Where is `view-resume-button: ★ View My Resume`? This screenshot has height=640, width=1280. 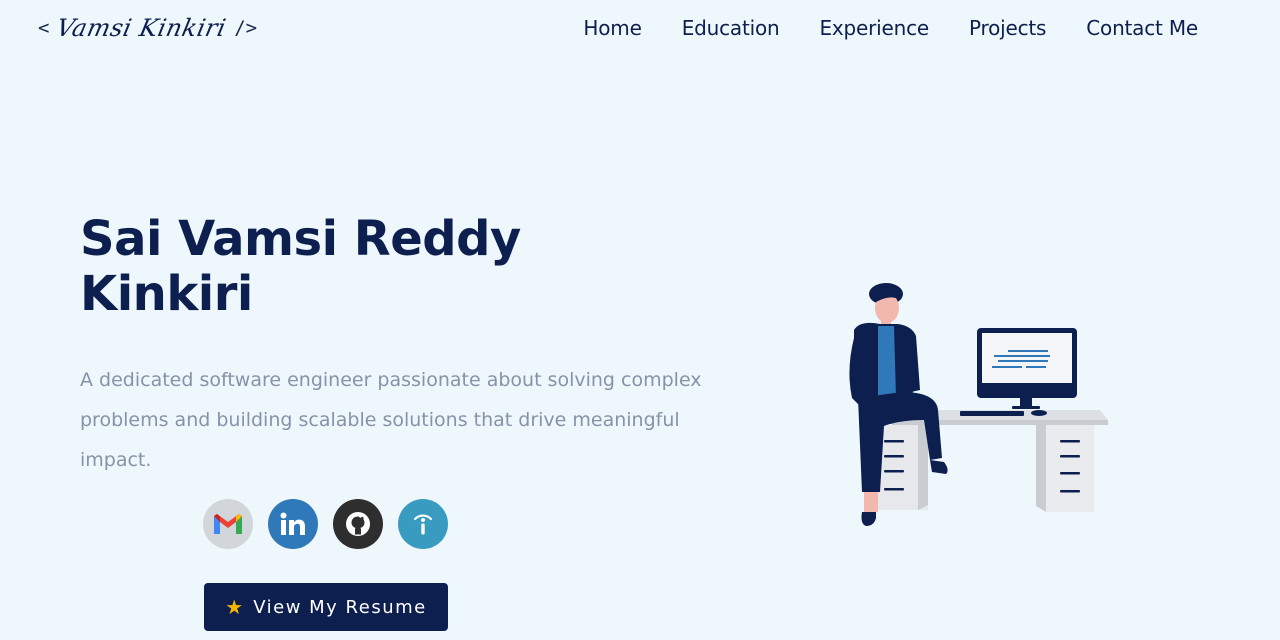
view-resume-button: ★ View My Resume is located at coordinates (326, 607).